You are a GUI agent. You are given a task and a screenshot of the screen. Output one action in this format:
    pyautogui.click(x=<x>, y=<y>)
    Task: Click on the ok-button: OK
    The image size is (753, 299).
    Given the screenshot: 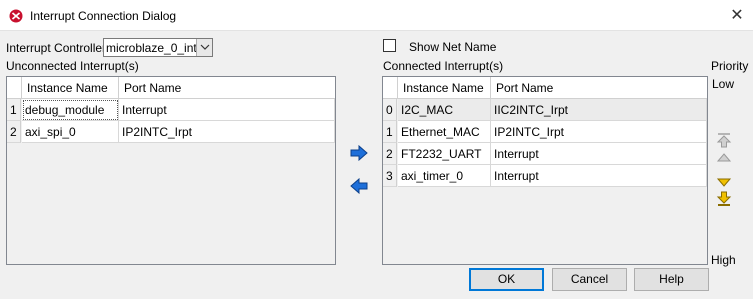 What is the action you would take?
    pyautogui.click(x=506, y=279)
    